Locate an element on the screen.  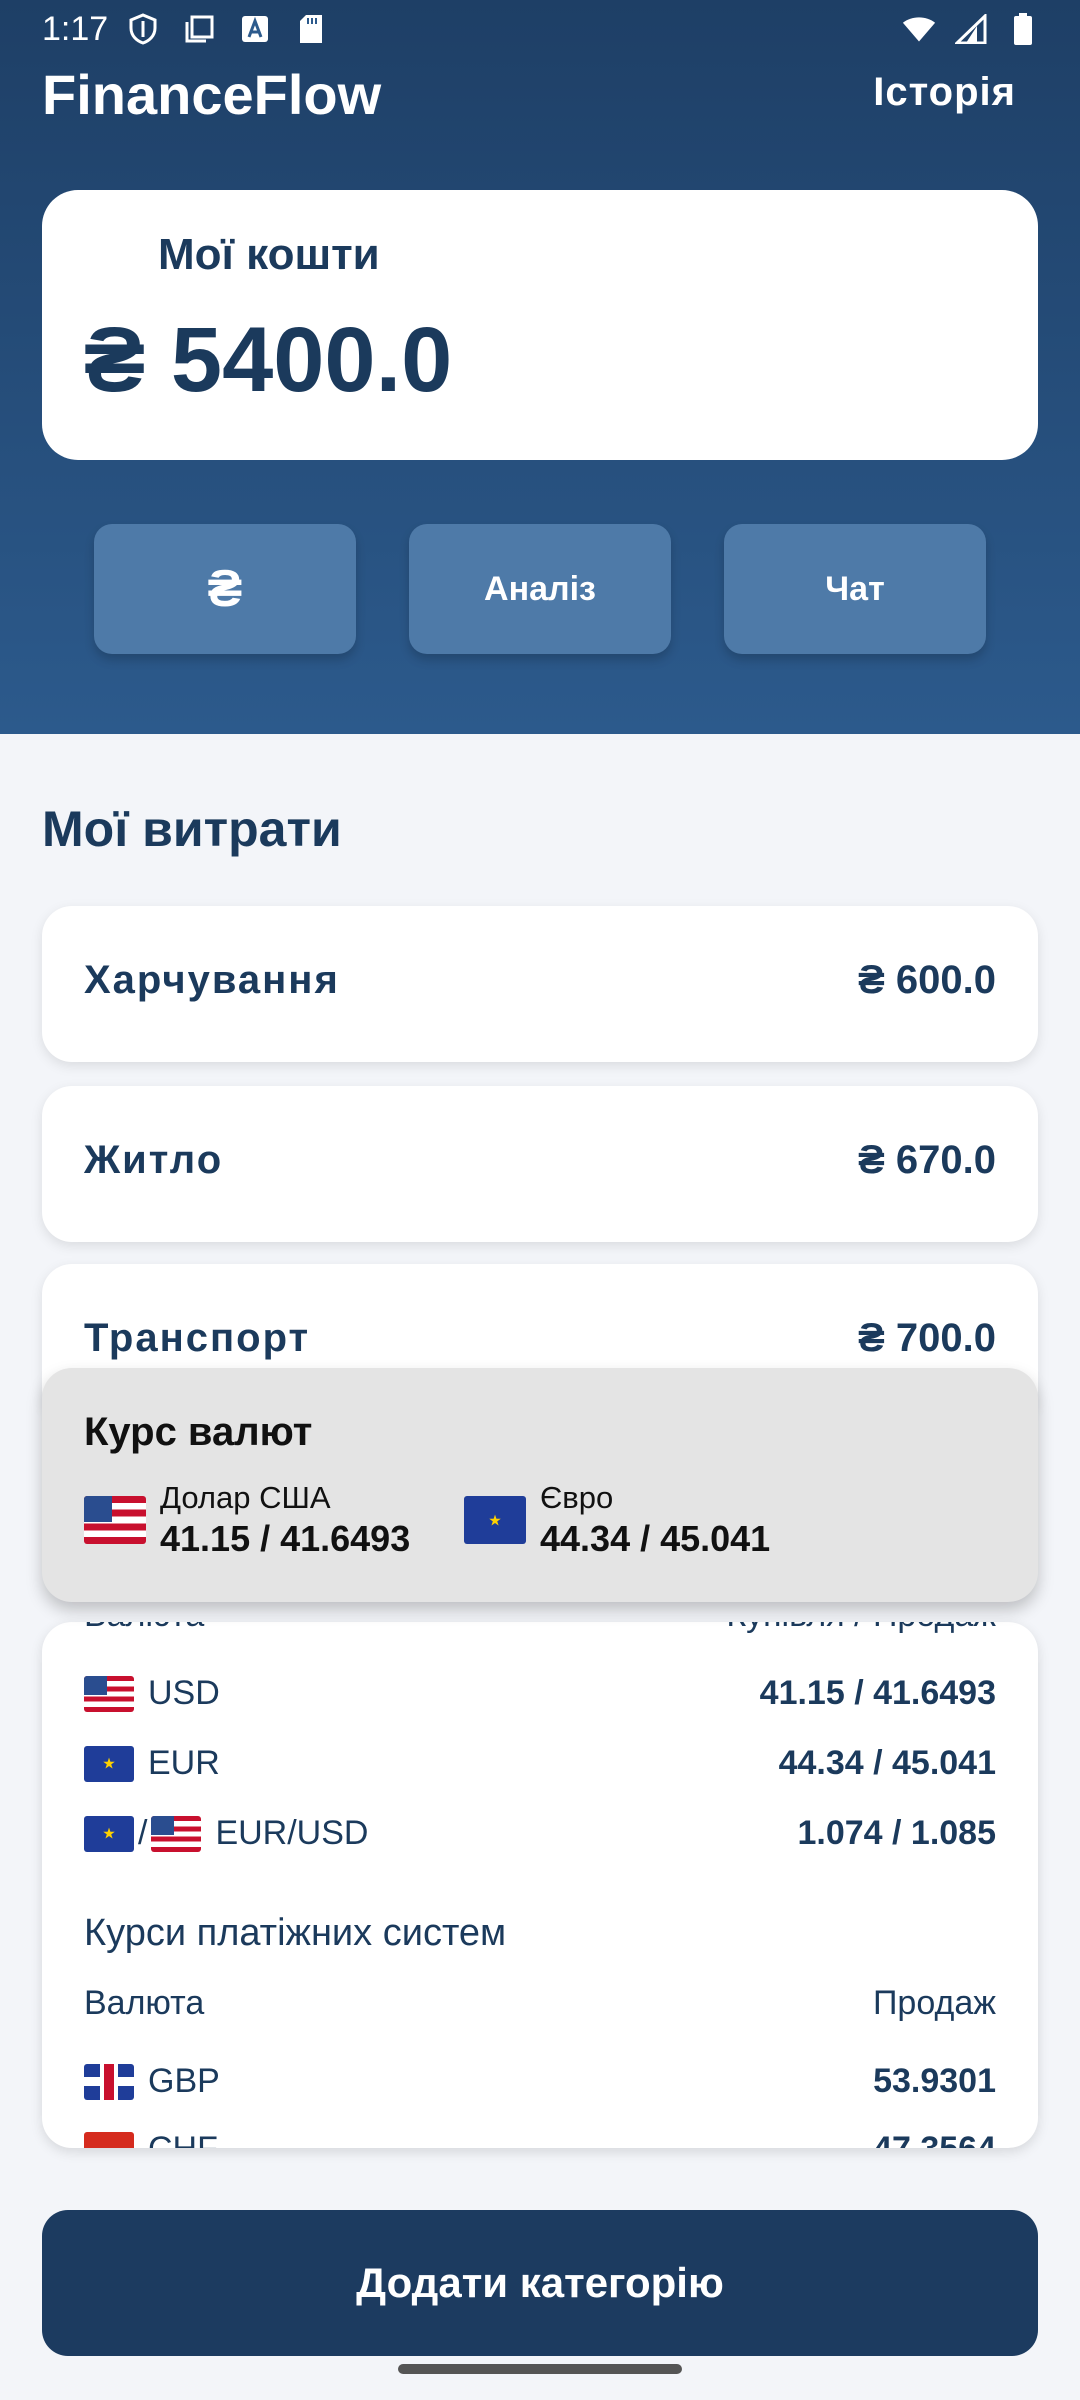
history-button: Історія is located at coordinates (944, 92).